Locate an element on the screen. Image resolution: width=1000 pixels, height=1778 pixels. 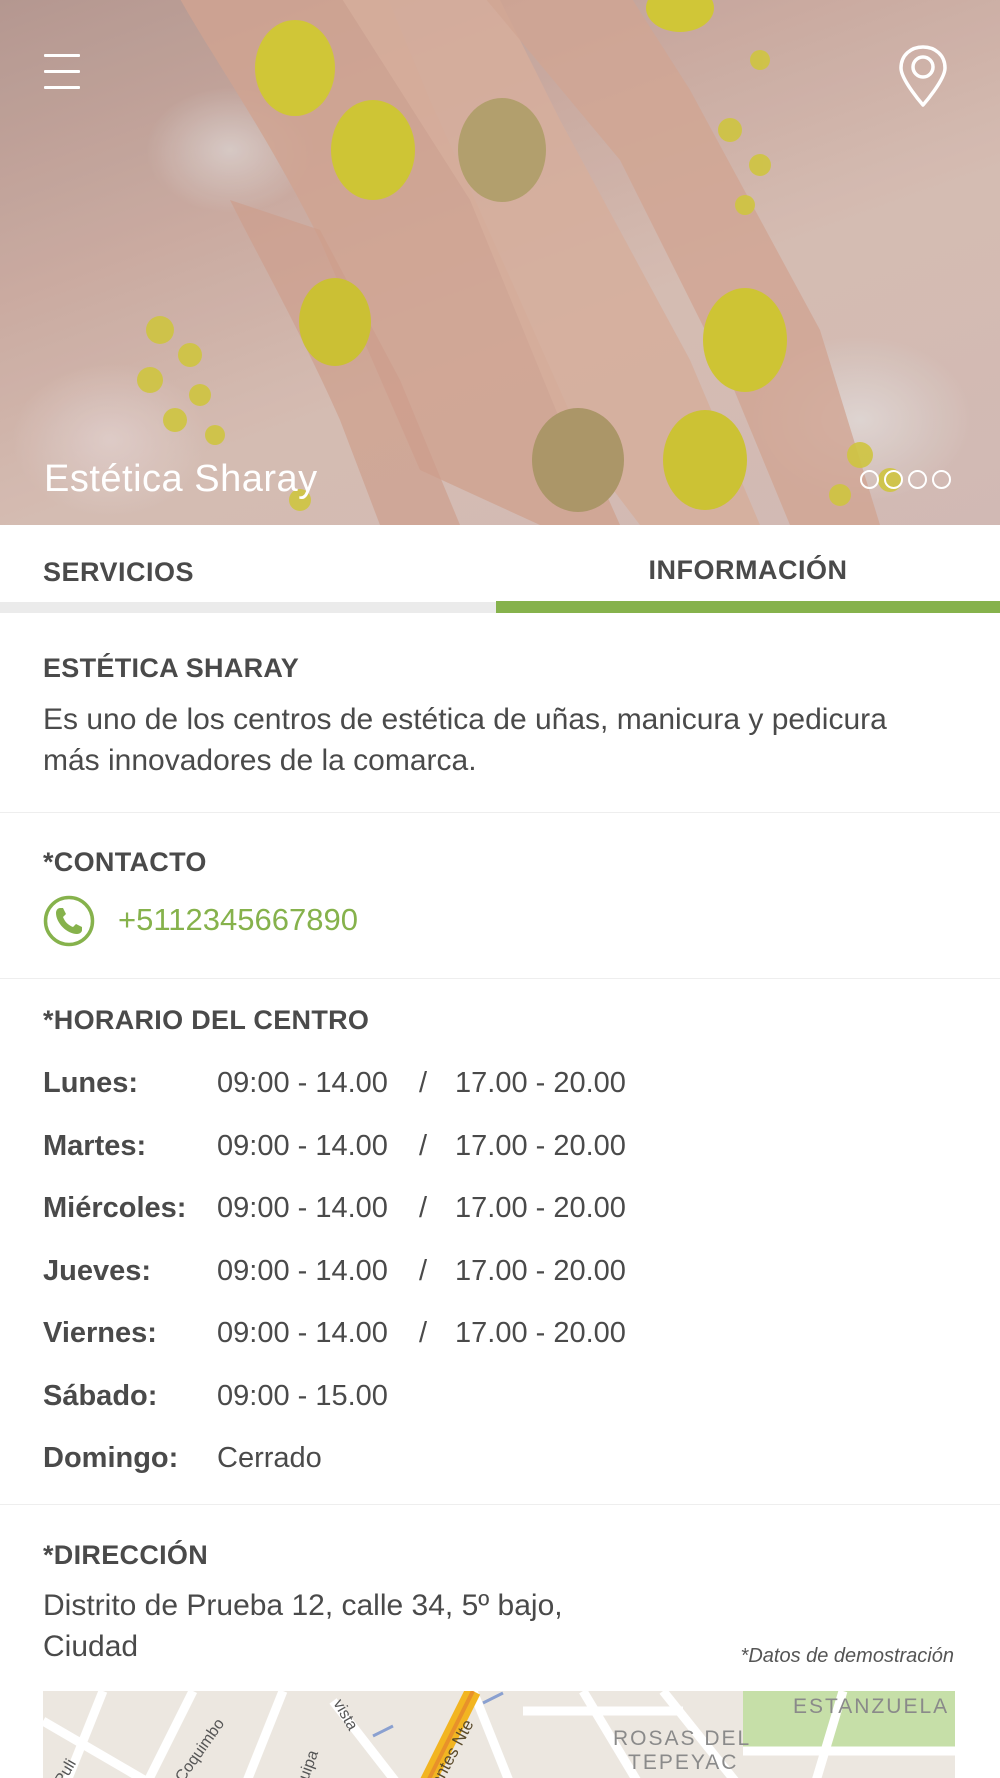
hours-row: Sábado: 09:00 - 15.00 is located at coordinates (493, 1400).